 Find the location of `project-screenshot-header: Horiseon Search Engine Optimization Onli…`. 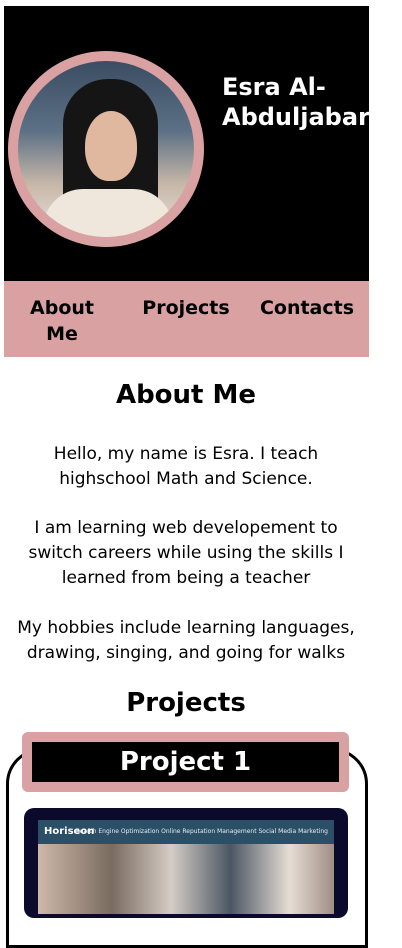

project-screenshot-header: Horiseon Search Engine Optimization Onli… is located at coordinates (186, 832).